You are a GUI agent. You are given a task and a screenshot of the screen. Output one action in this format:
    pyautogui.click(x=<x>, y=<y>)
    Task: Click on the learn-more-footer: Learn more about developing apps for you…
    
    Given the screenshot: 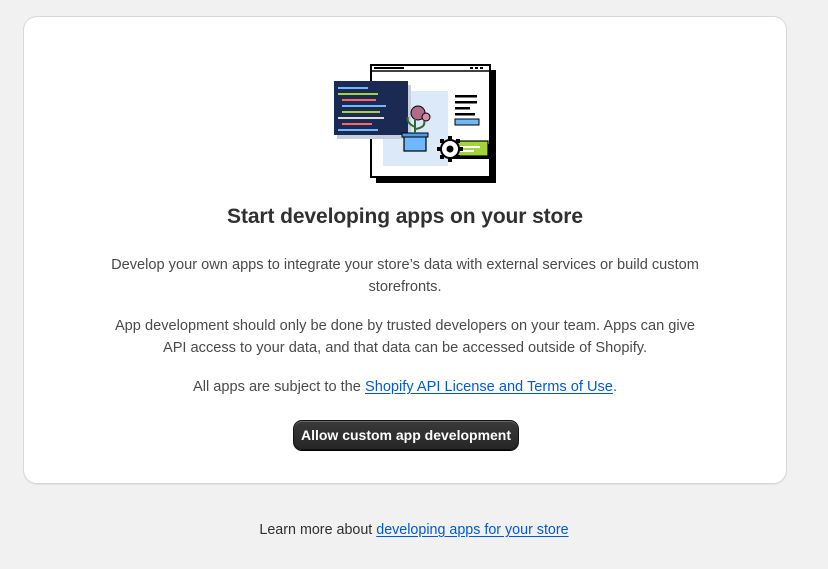 What is the action you would take?
    pyautogui.click(x=414, y=530)
    